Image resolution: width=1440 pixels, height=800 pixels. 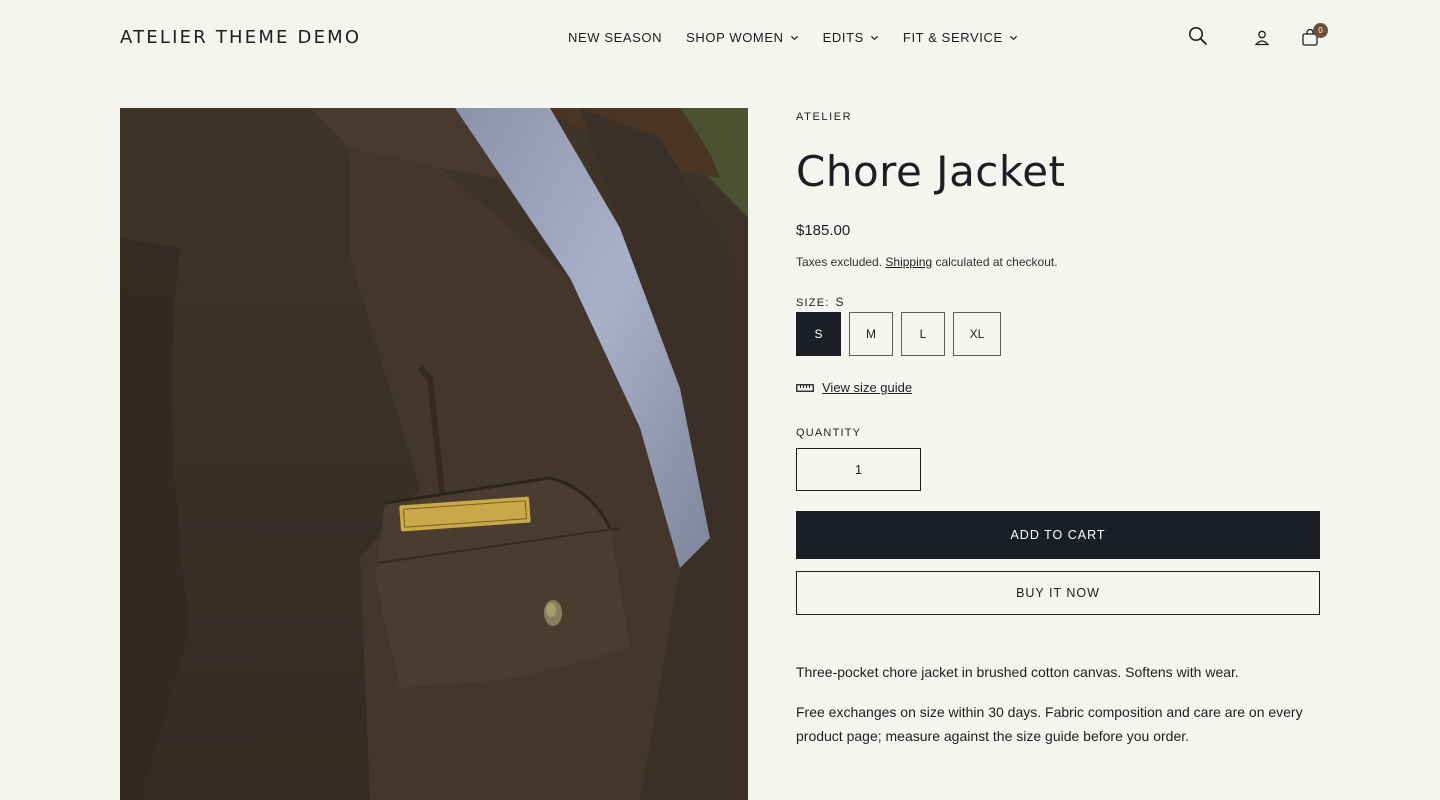 I want to click on product-price: $185.00, so click(x=823, y=230).